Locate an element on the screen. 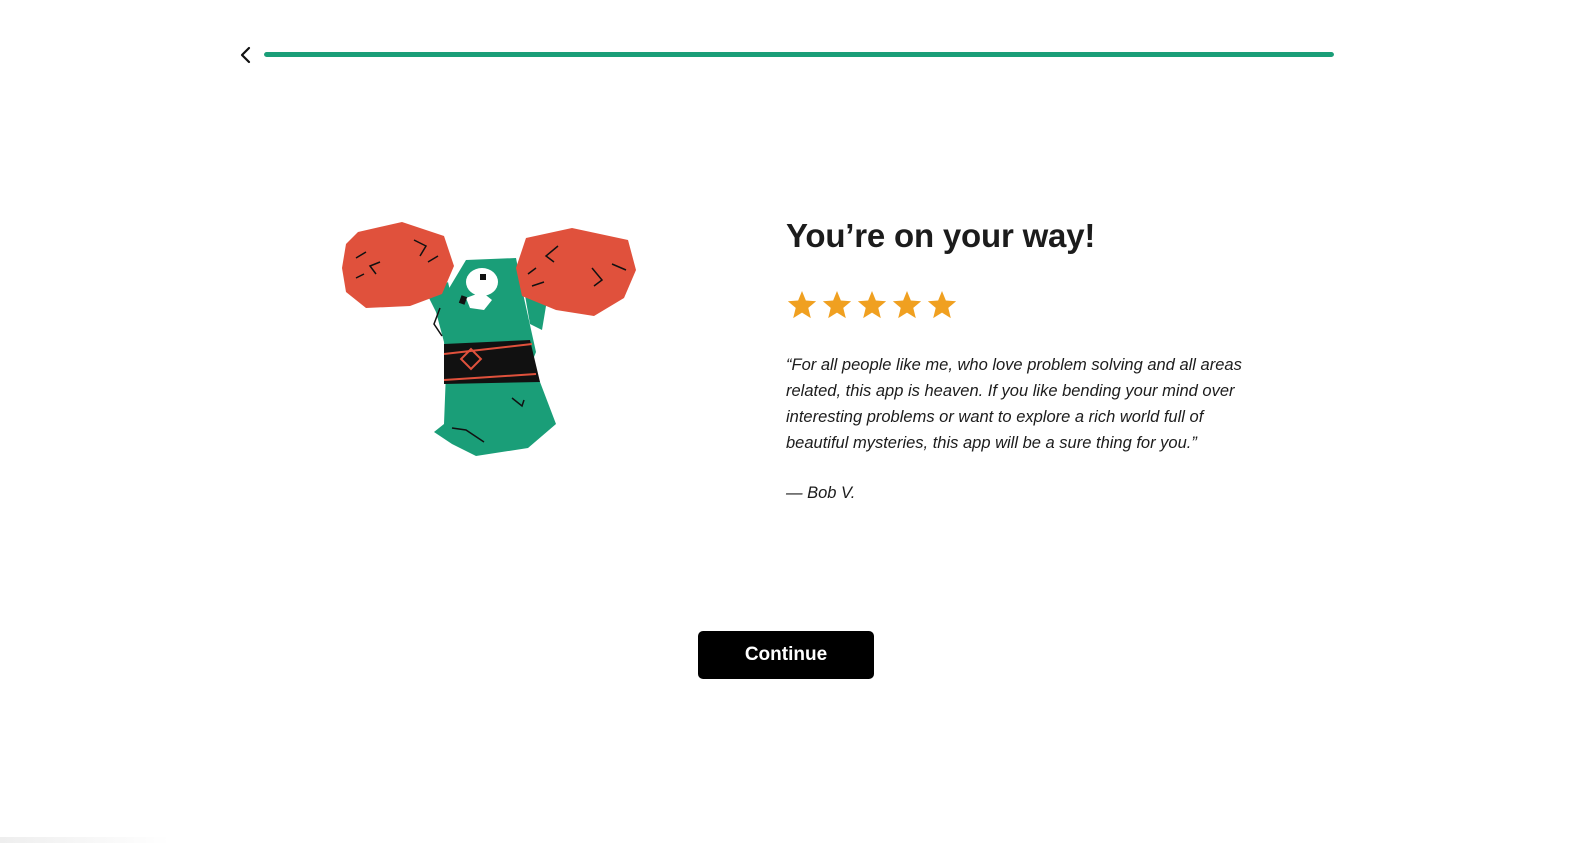  testimonial-author: — Bob V. is located at coordinates (821, 493).